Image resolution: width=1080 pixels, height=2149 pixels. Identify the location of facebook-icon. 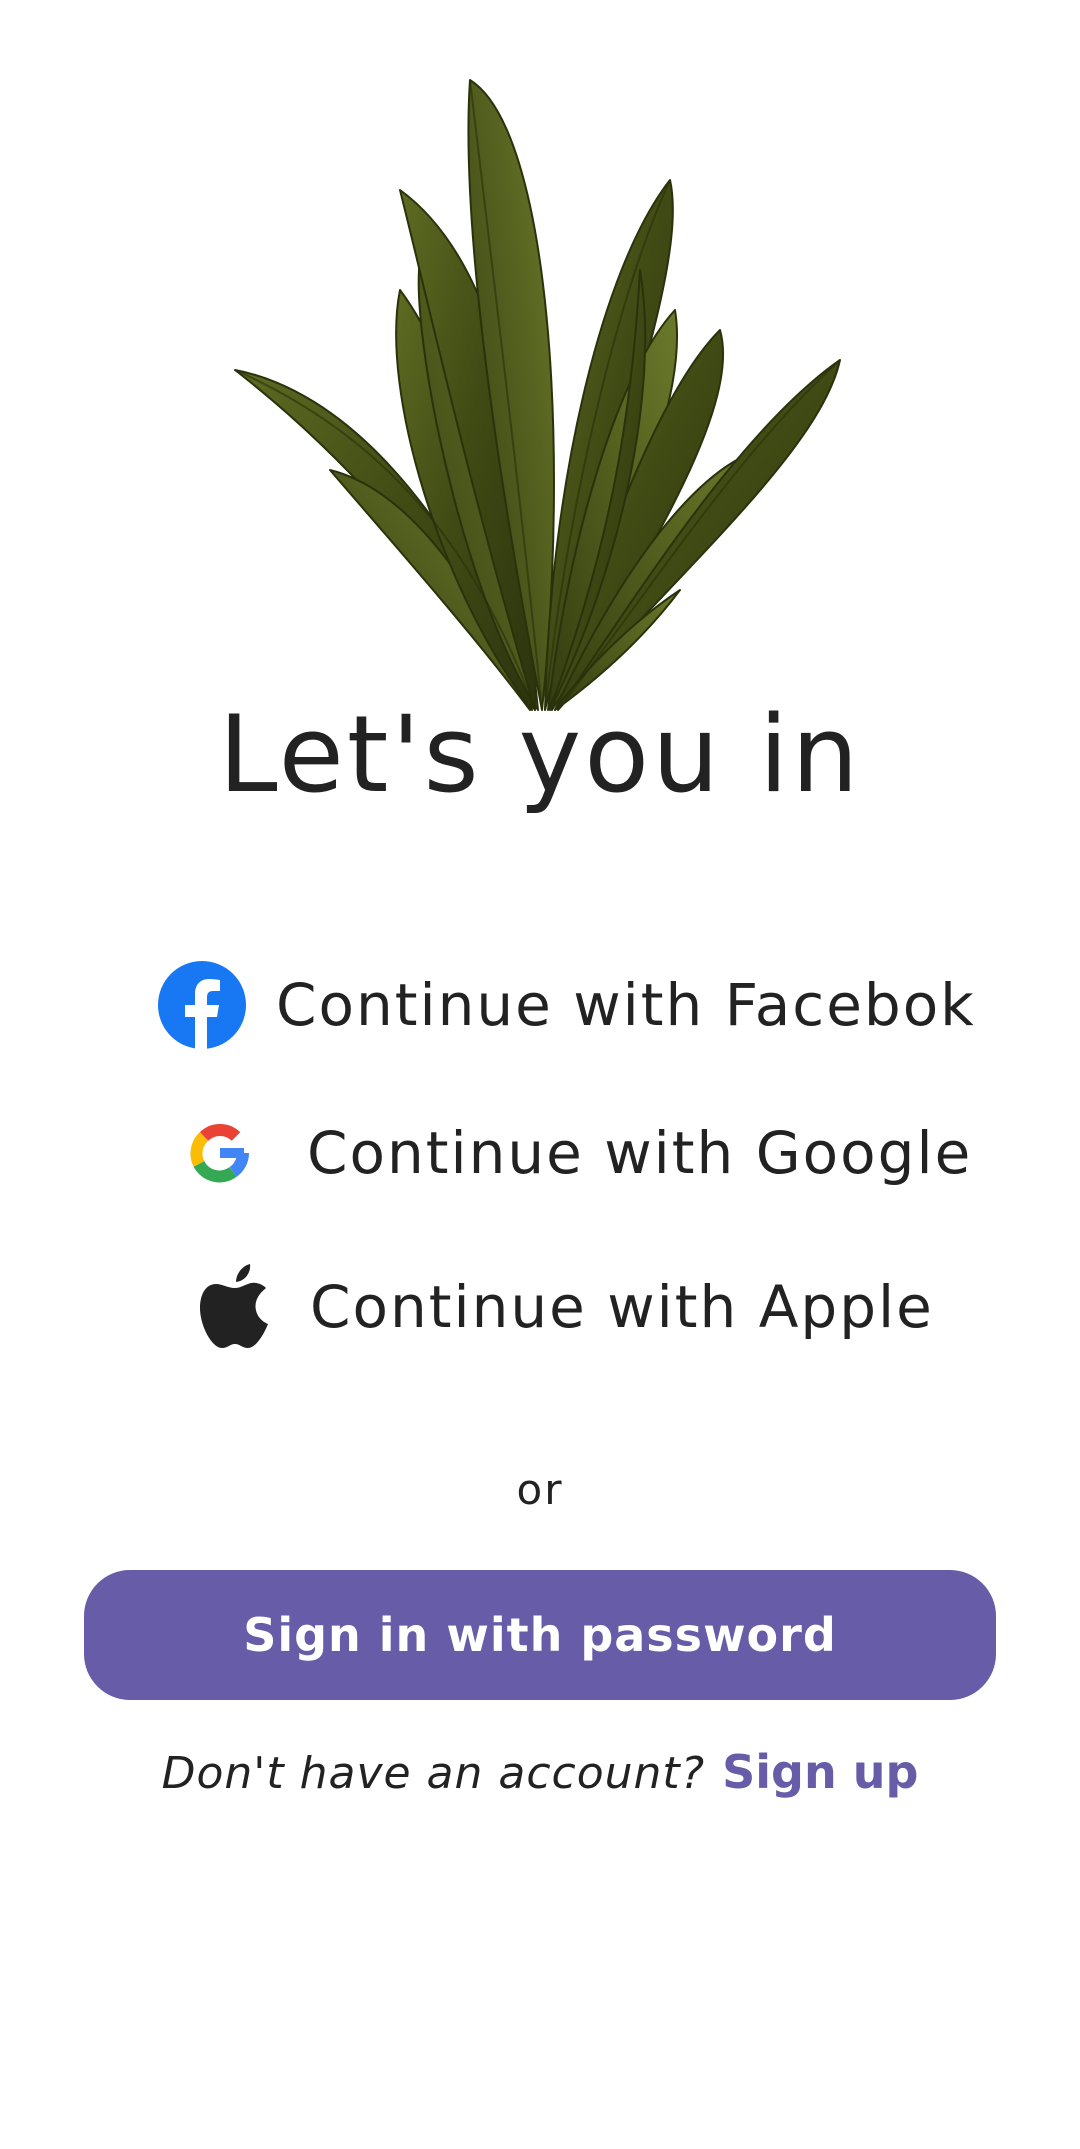
(202, 1005).